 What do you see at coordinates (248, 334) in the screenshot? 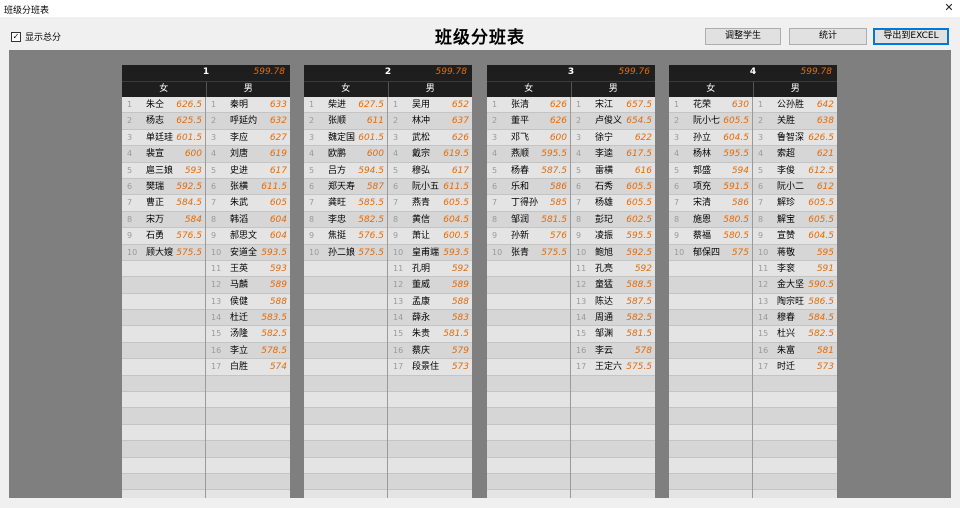
I see `student-row: 15 汤隆 582.5` at bounding box center [248, 334].